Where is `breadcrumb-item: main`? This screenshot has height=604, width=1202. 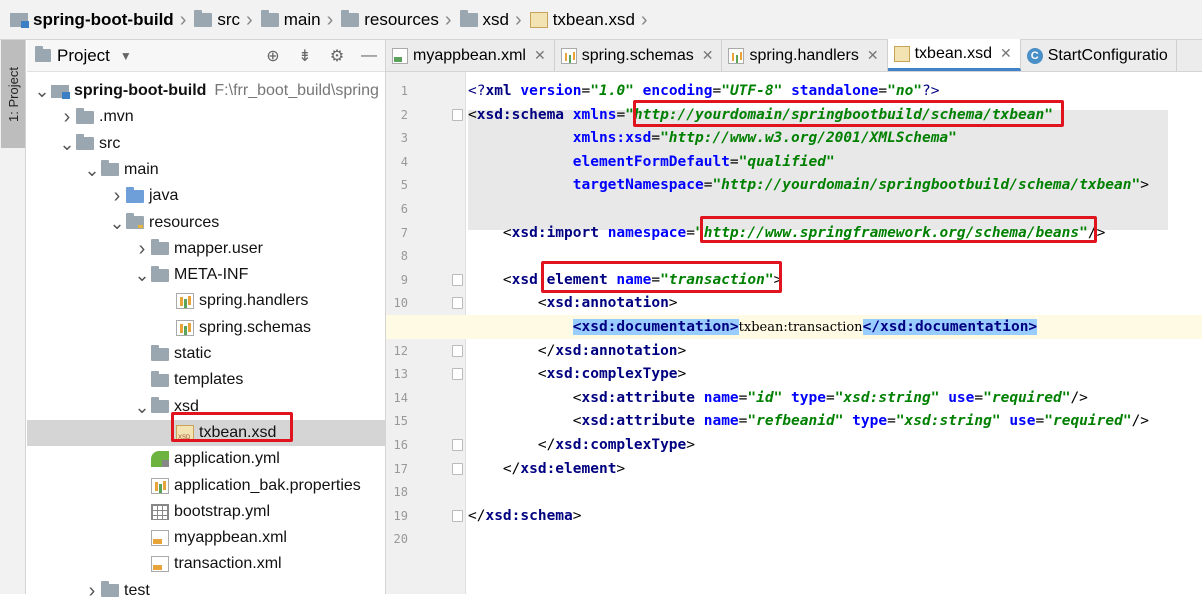
breadcrumb-item: main is located at coordinates (290, 19).